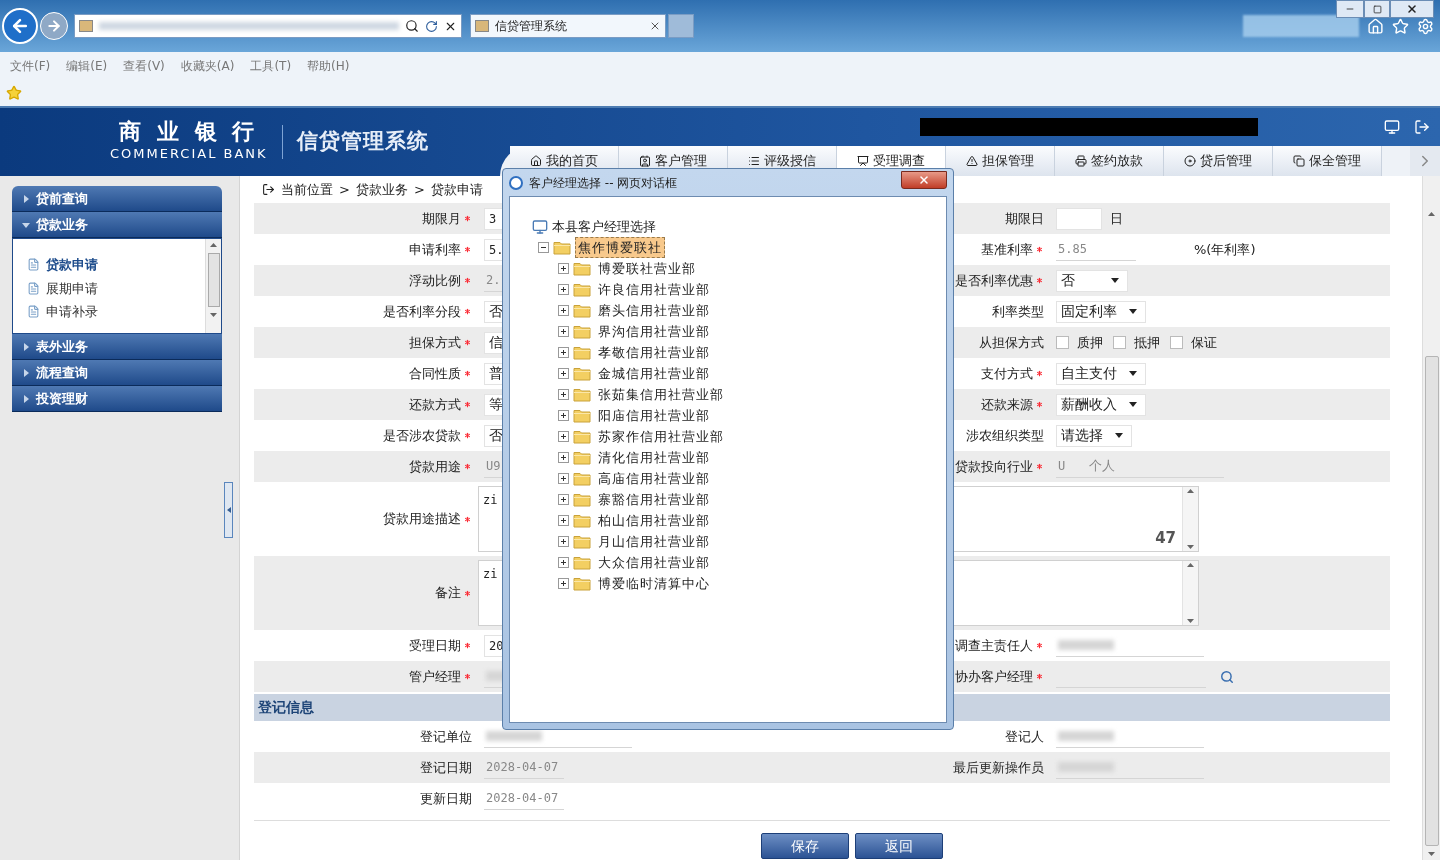  What do you see at coordinates (1392, 127) in the screenshot?
I see `monitor-icon` at bounding box center [1392, 127].